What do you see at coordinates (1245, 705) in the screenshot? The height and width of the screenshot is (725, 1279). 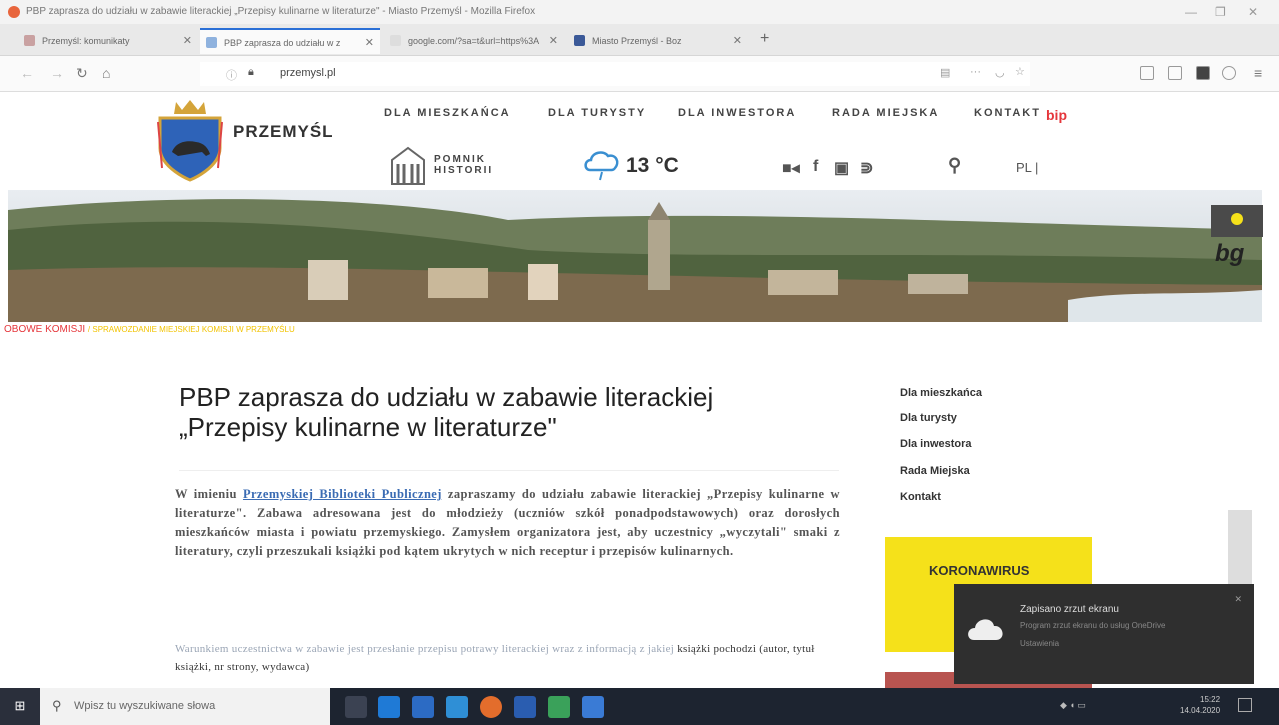 I see `action-center-icon` at bounding box center [1245, 705].